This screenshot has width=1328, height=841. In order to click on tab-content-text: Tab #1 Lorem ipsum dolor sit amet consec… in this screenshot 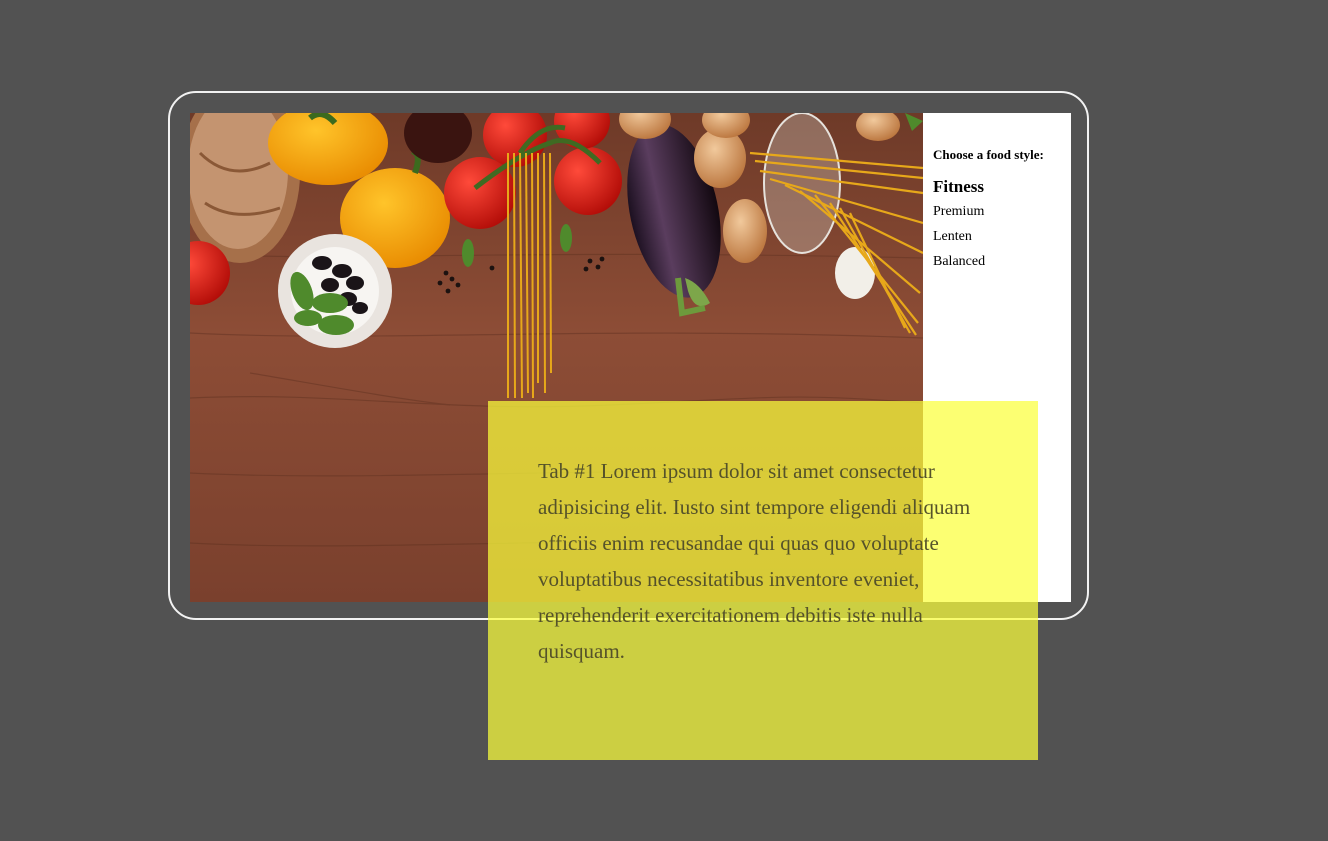, I will do `click(754, 561)`.